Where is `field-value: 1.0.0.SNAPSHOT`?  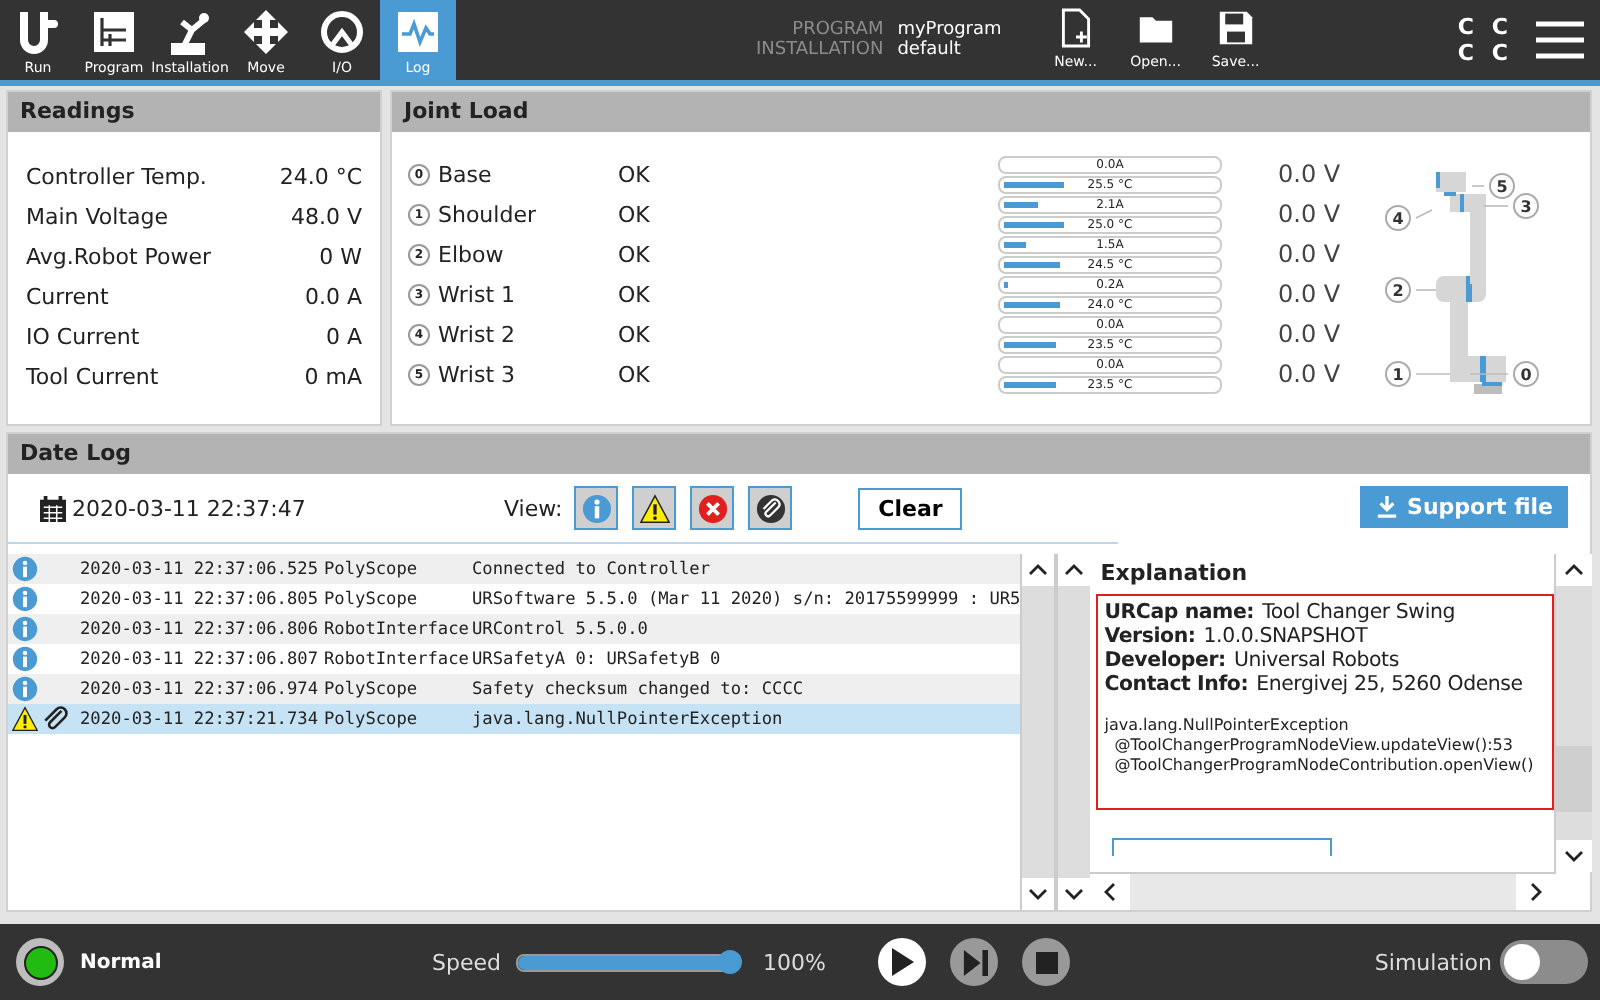
field-value: 1.0.0.SNAPSHOT is located at coordinates (1285, 637).